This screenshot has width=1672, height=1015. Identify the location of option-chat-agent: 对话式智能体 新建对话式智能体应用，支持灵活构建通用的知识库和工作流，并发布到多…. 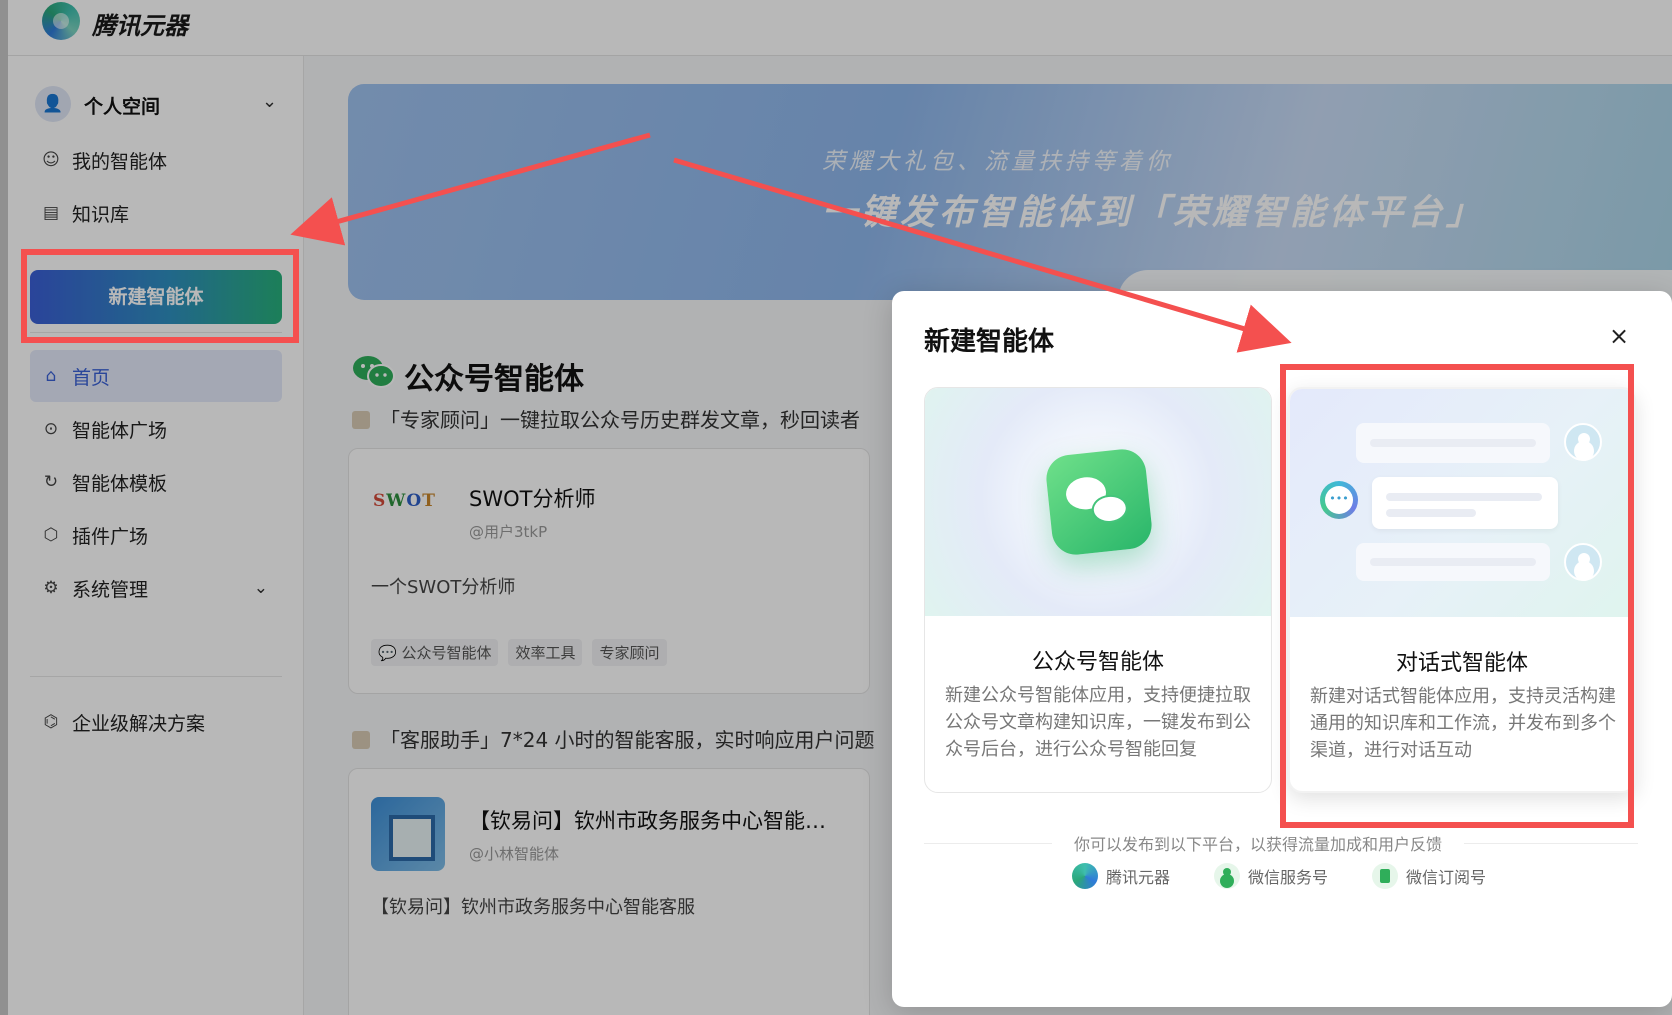
(1462, 590).